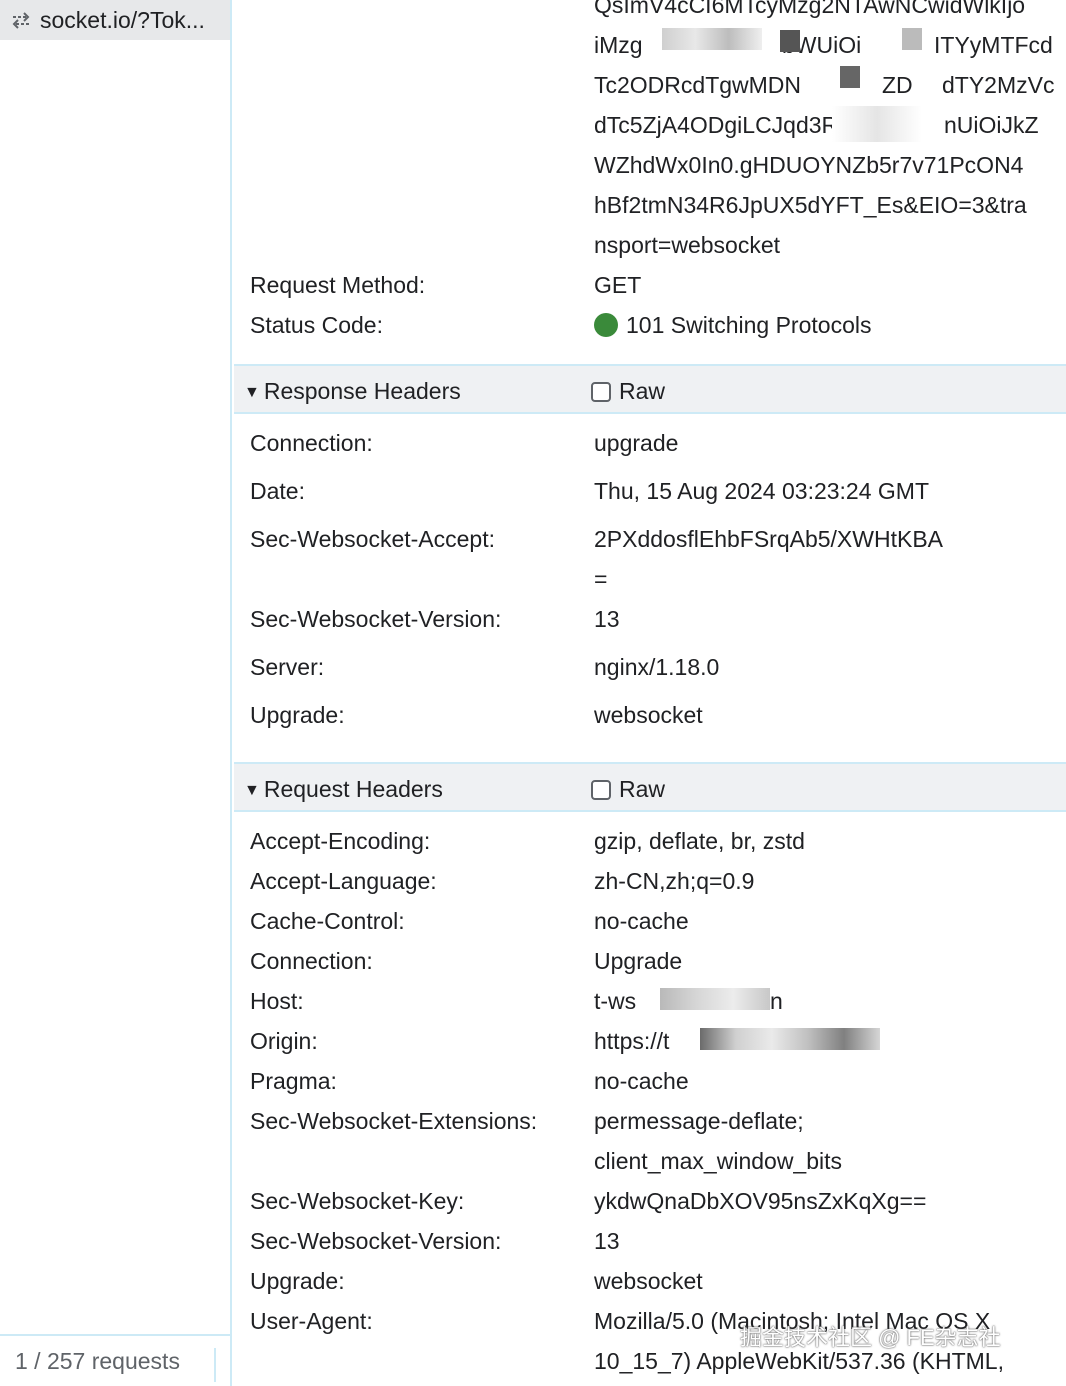  What do you see at coordinates (650, 292) in the screenshot?
I see `general-row-request-method: Request Method: GET` at bounding box center [650, 292].